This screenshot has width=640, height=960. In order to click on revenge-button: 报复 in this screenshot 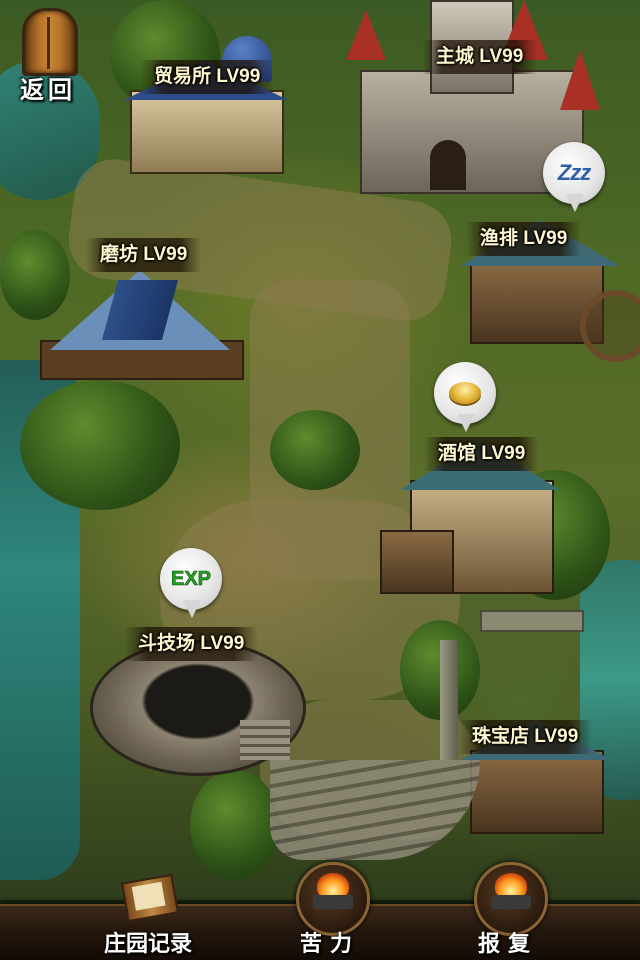, I will do `click(508, 911)`.